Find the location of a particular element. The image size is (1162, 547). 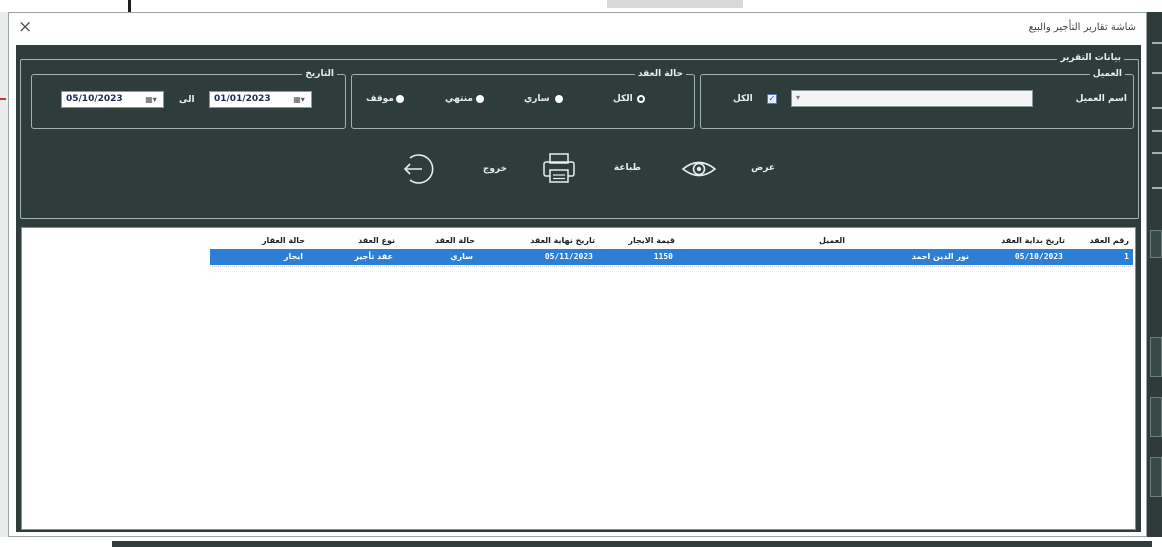

cell-start-date: 05/10/2023 is located at coordinates (1038, 256).